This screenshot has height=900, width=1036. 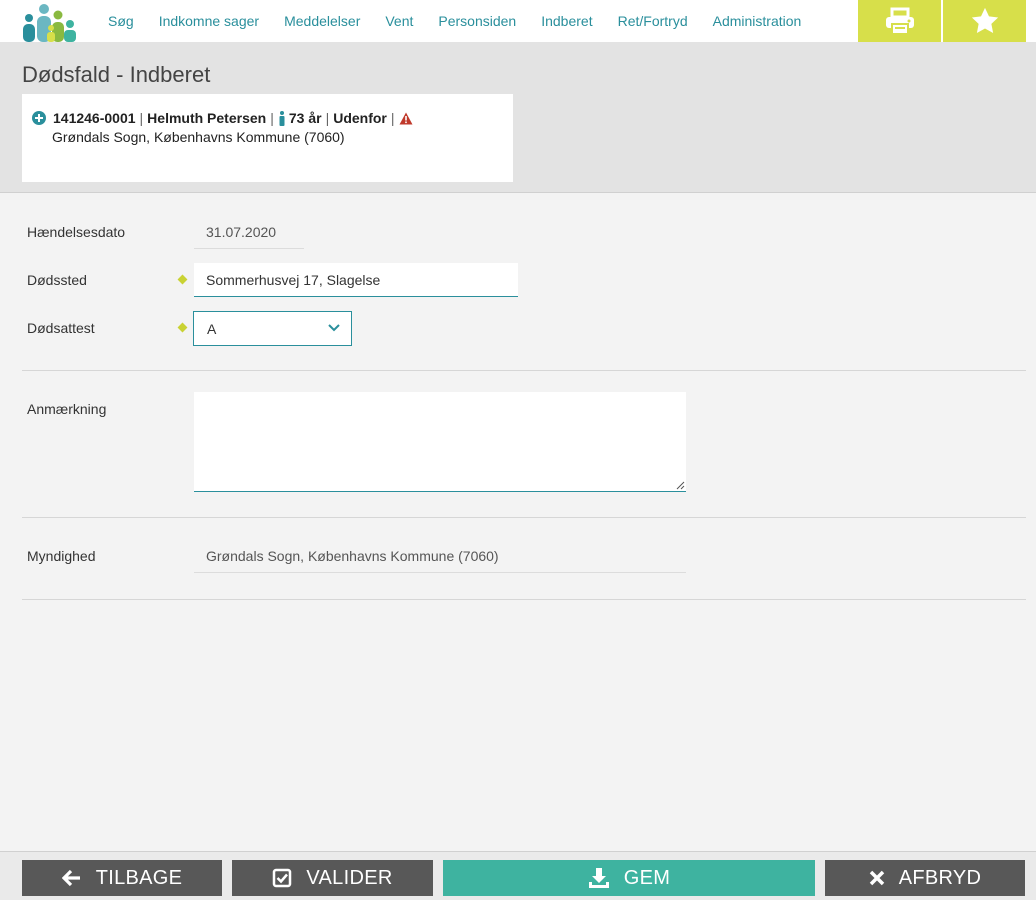 I want to click on authority-label: Myndighed, so click(x=61, y=556).